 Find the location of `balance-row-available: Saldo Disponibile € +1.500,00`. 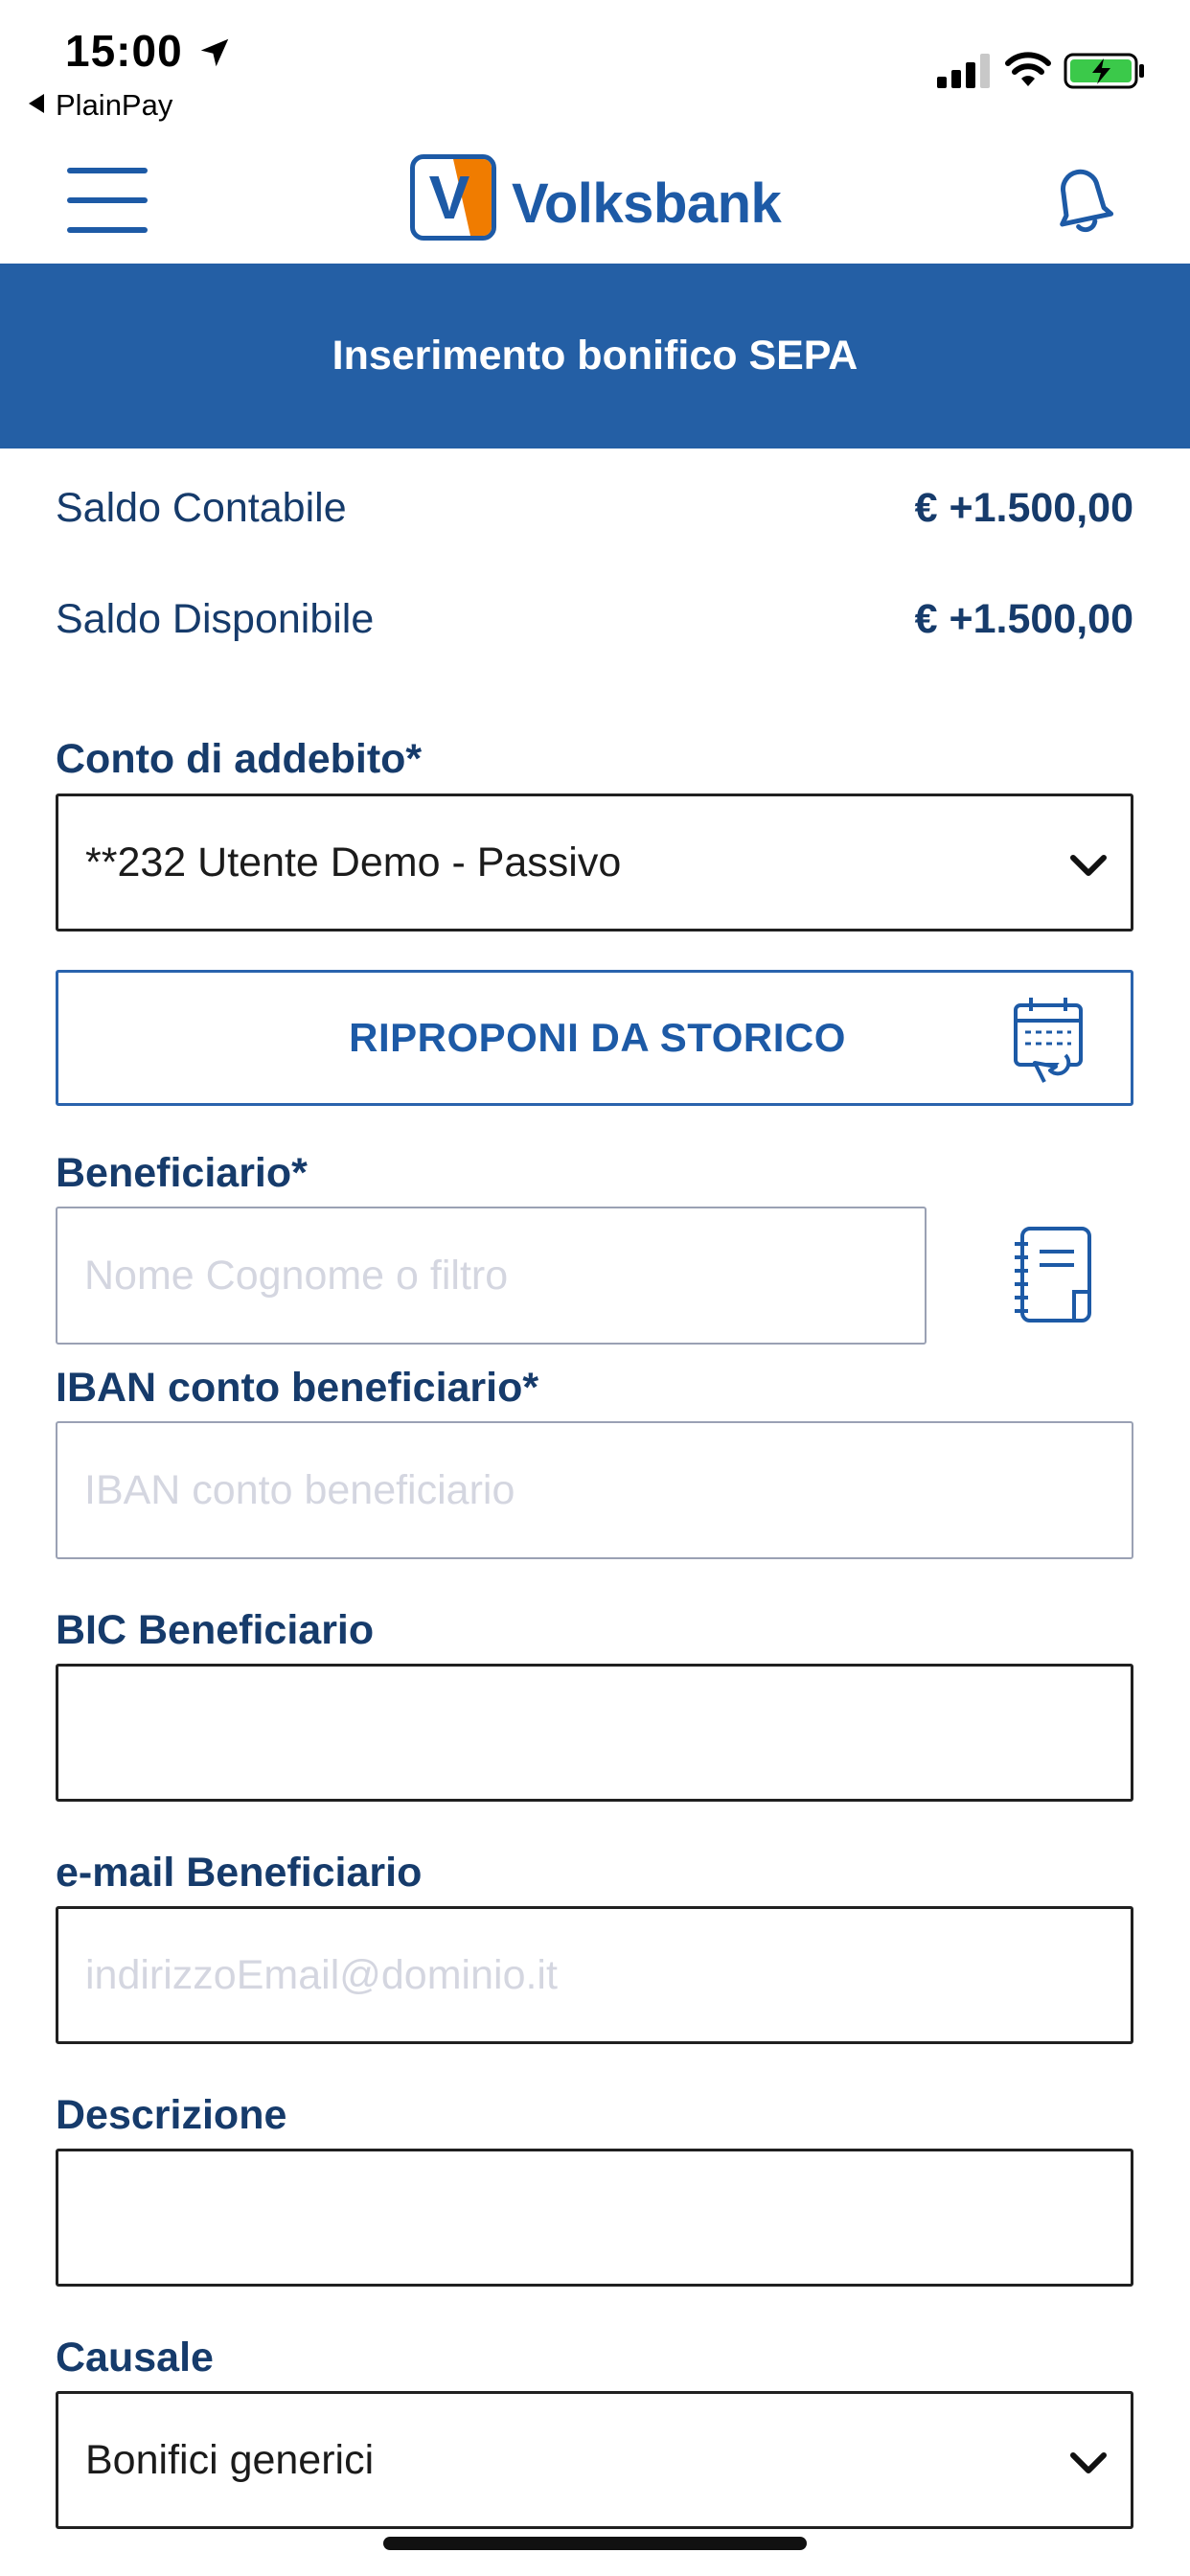

balance-row-available: Saldo Disponibile € +1.500,00 is located at coordinates (594, 619).